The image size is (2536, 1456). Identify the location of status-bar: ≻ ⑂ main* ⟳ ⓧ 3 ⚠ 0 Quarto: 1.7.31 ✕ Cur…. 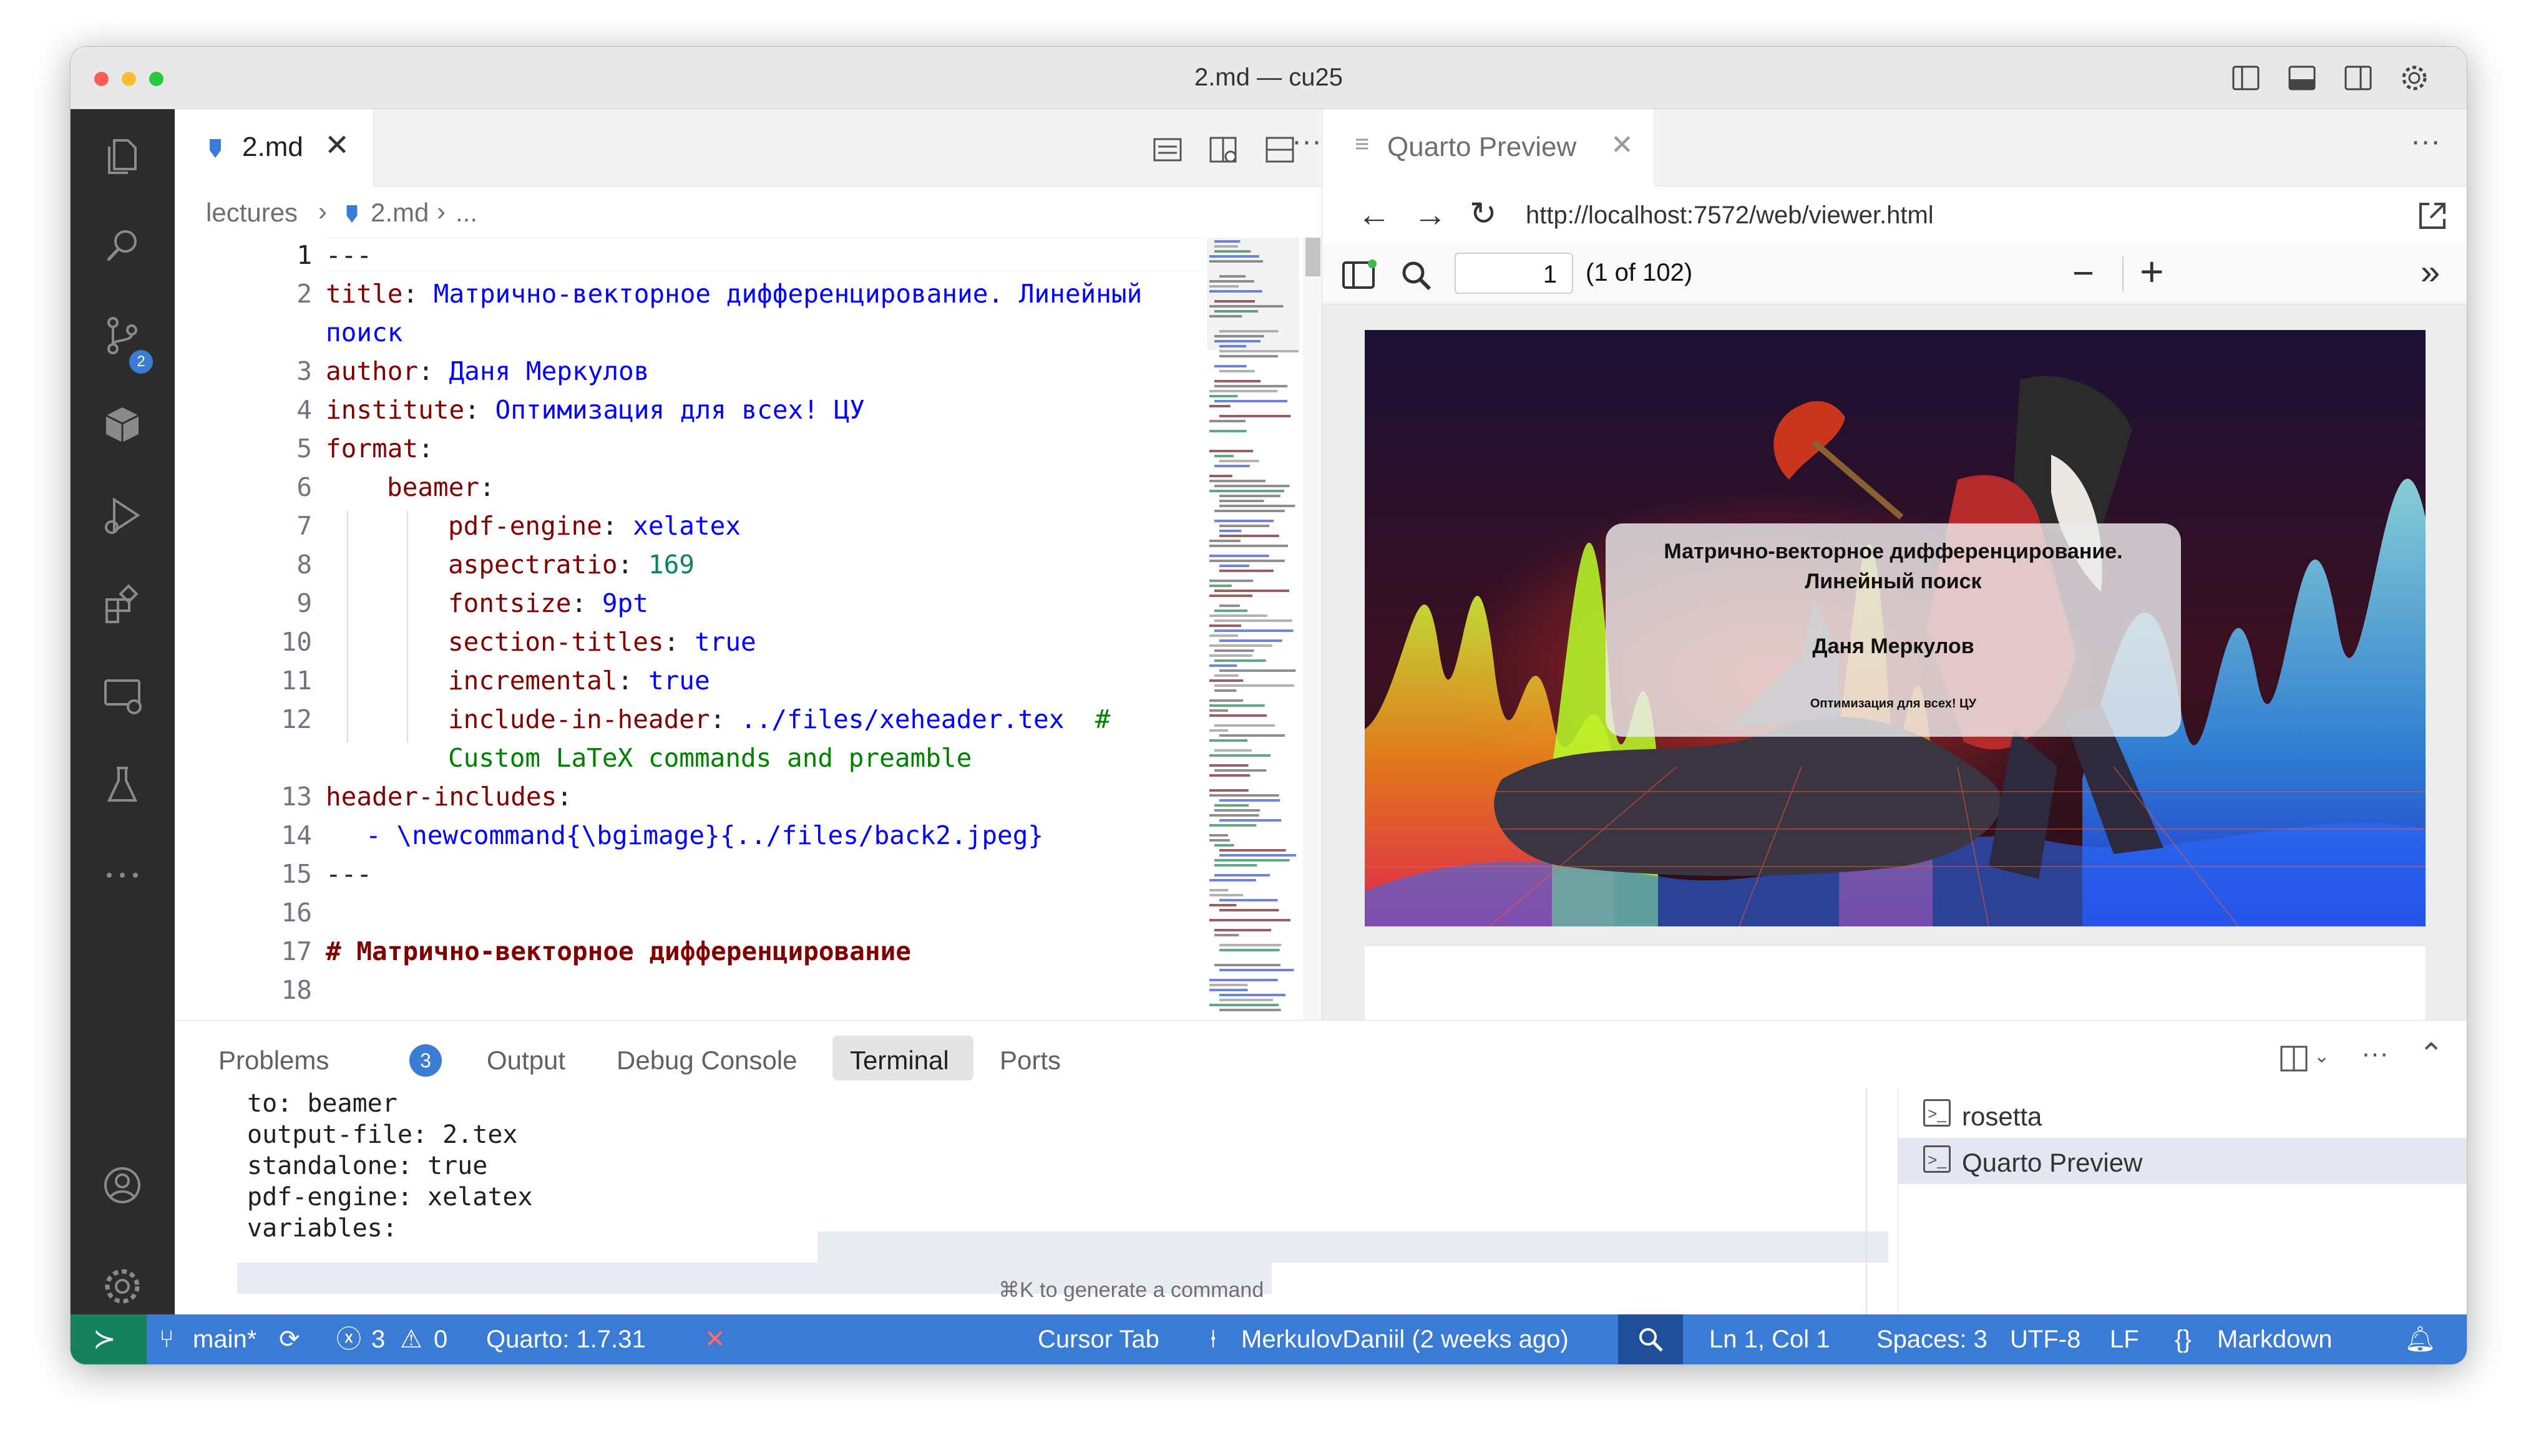
(1269, 1339).